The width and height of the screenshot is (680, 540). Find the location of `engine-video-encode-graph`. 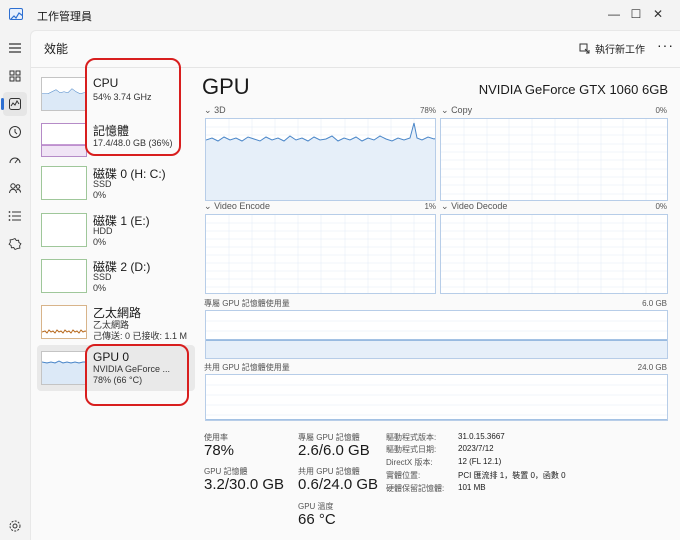

engine-video-encode-graph is located at coordinates (320, 254).